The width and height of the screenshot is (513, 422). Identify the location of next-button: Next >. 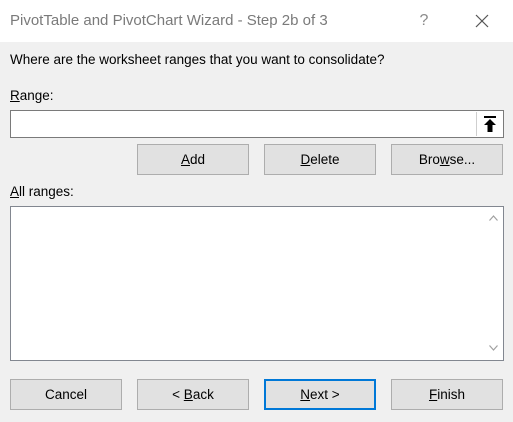
(320, 394).